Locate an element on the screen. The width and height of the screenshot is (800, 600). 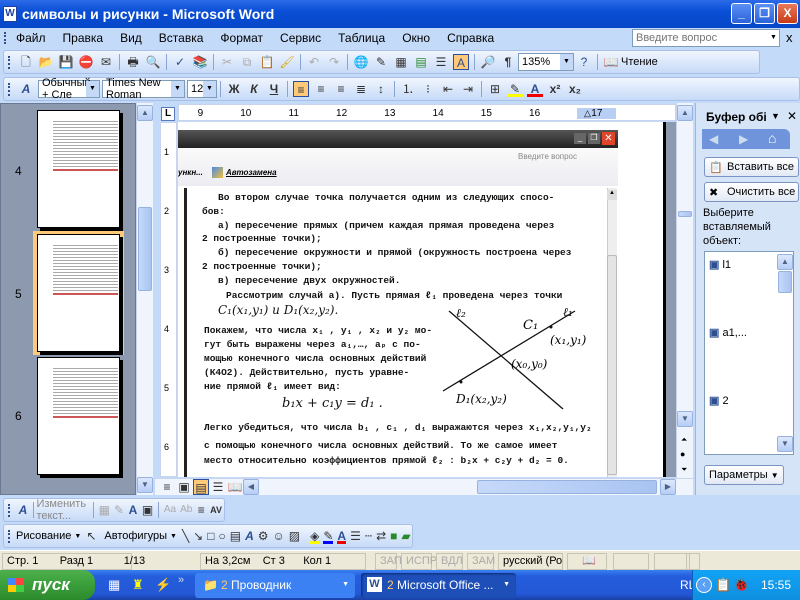
show-hidden-icons-icon: ‹ is located at coordinates (704, 585).